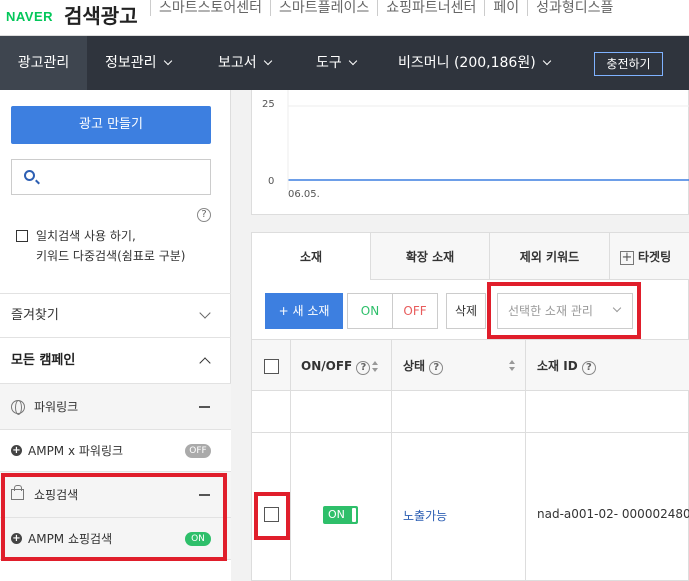  What do you see at coordinates (126, 177) in the screenshot?
I see `campaign-search-input` at bounding box center [126, 177].